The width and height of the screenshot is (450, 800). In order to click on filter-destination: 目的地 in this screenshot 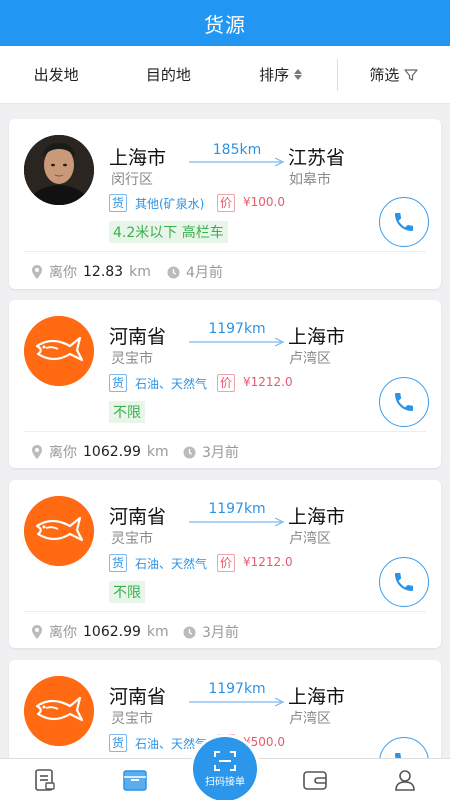, I will do `click(168, 74)`.